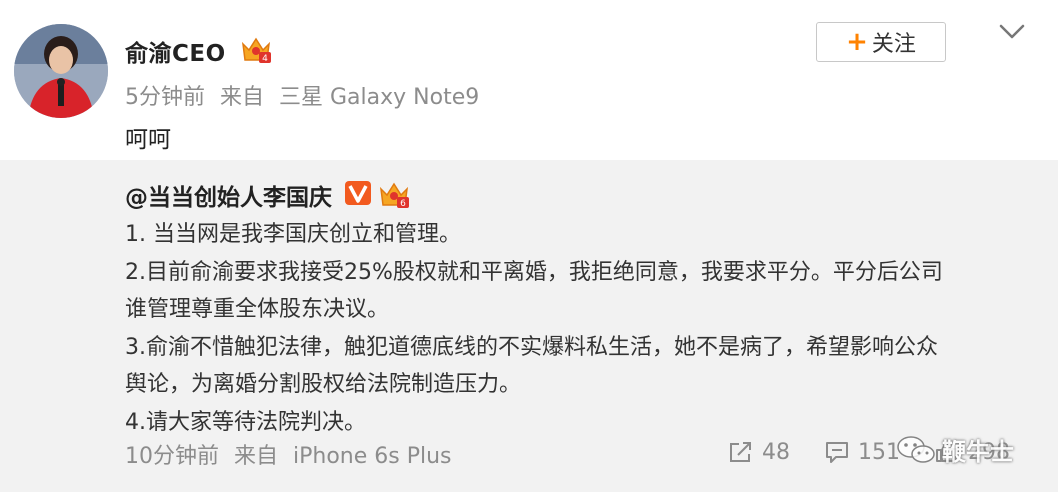 This screenshot has height=492, width=1058. What do you see at coordinates (293, 234) in the screenshot?
I see `repost-line: 1. 当当网是我李国庆创立和管理。` at bounding box center [293, 234].